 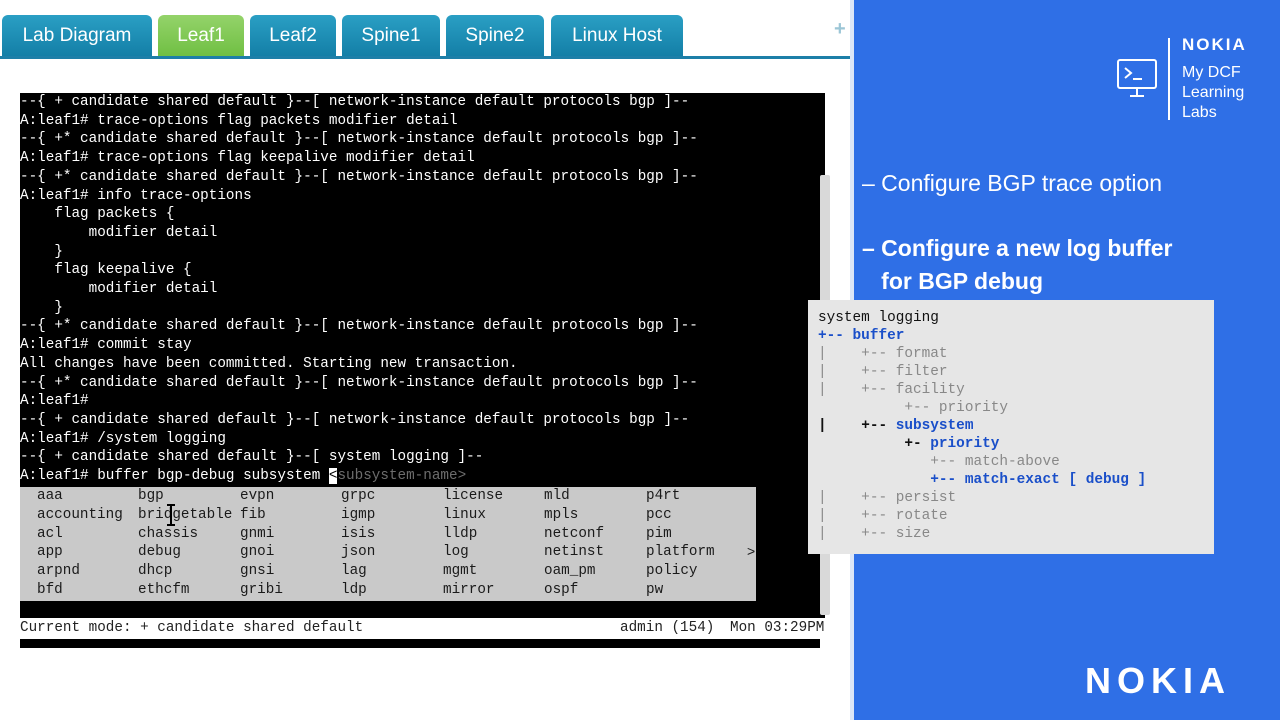 I want to click on tree-filter: filter, so click(x=921, y=372).